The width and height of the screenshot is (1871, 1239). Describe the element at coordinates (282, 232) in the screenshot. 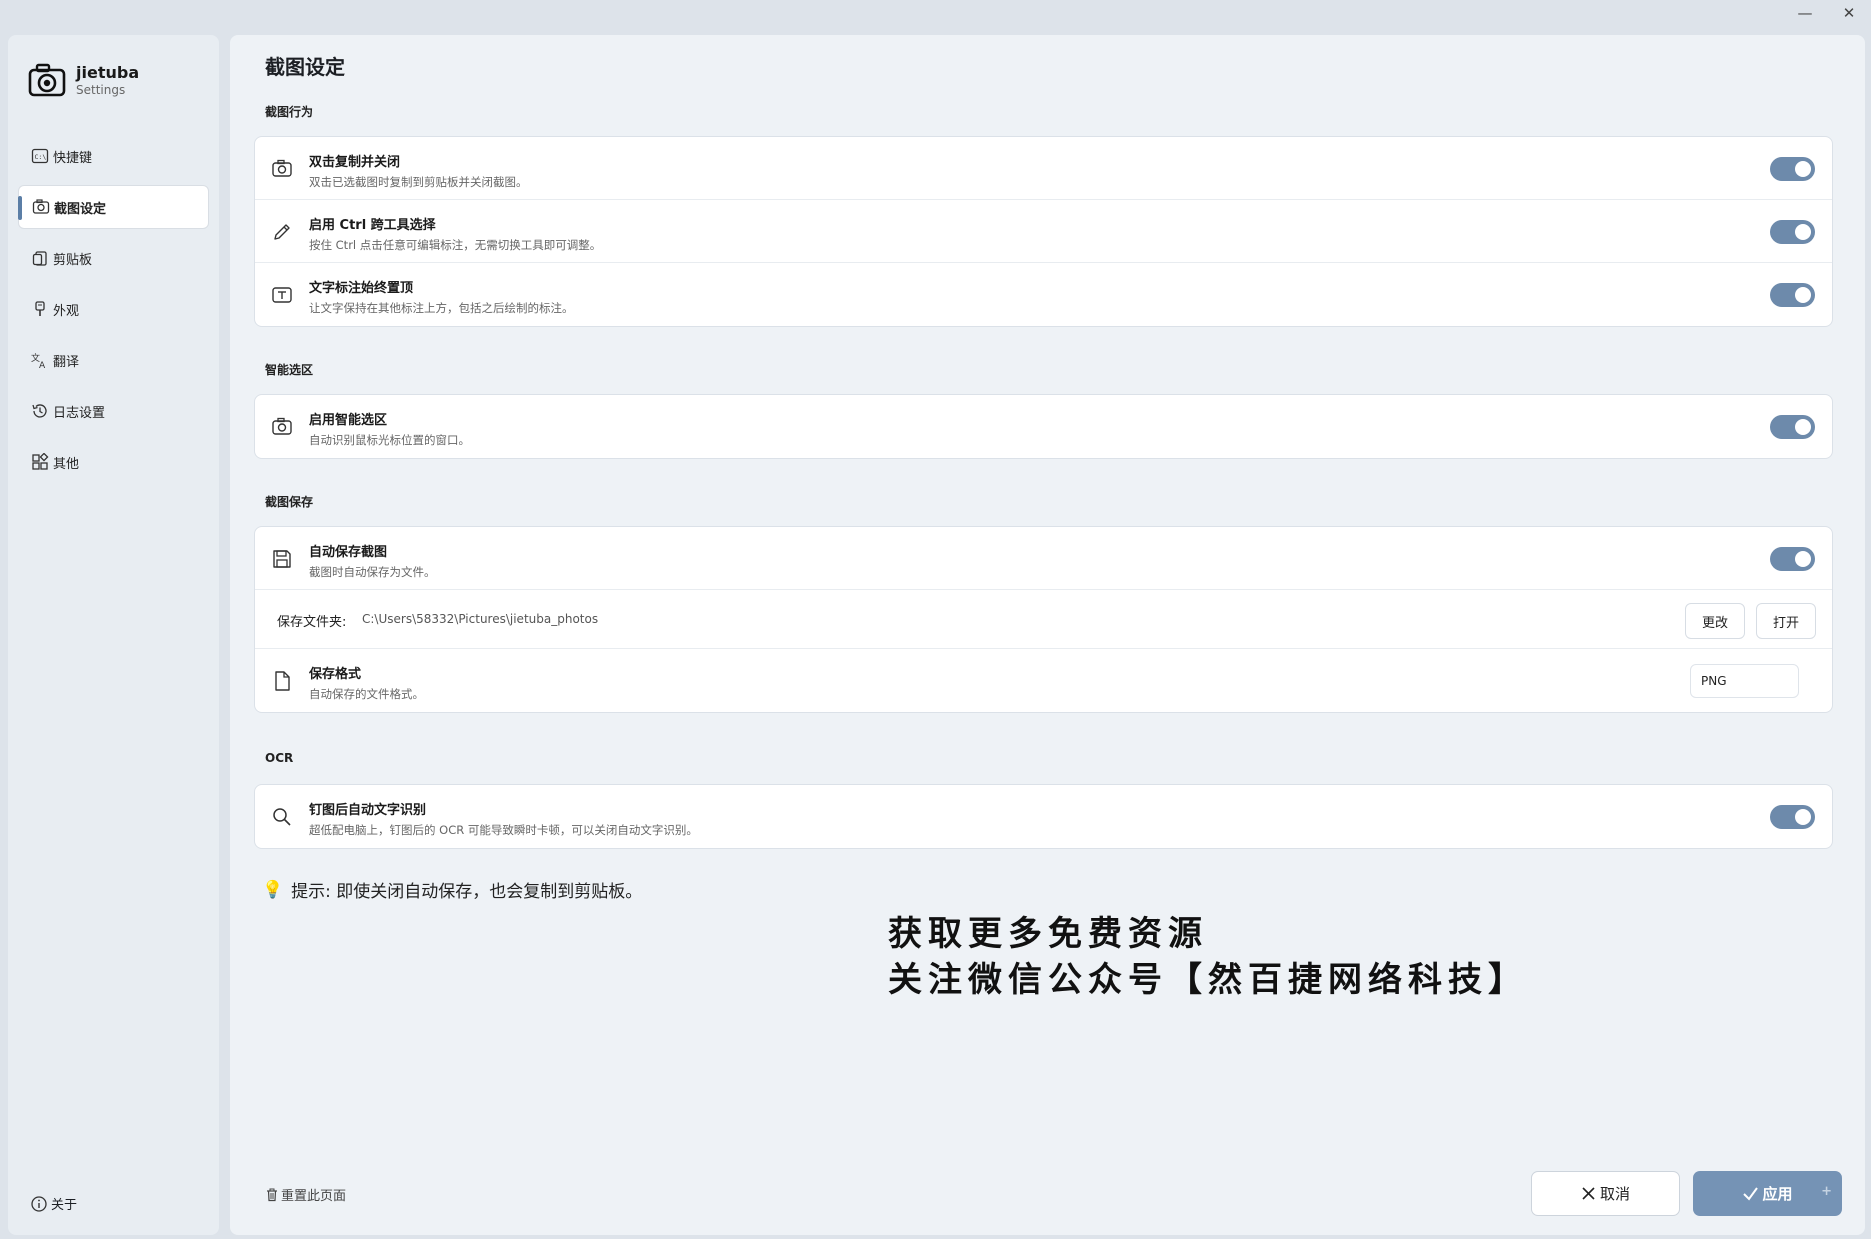

I see `pencil-icon` at that location.